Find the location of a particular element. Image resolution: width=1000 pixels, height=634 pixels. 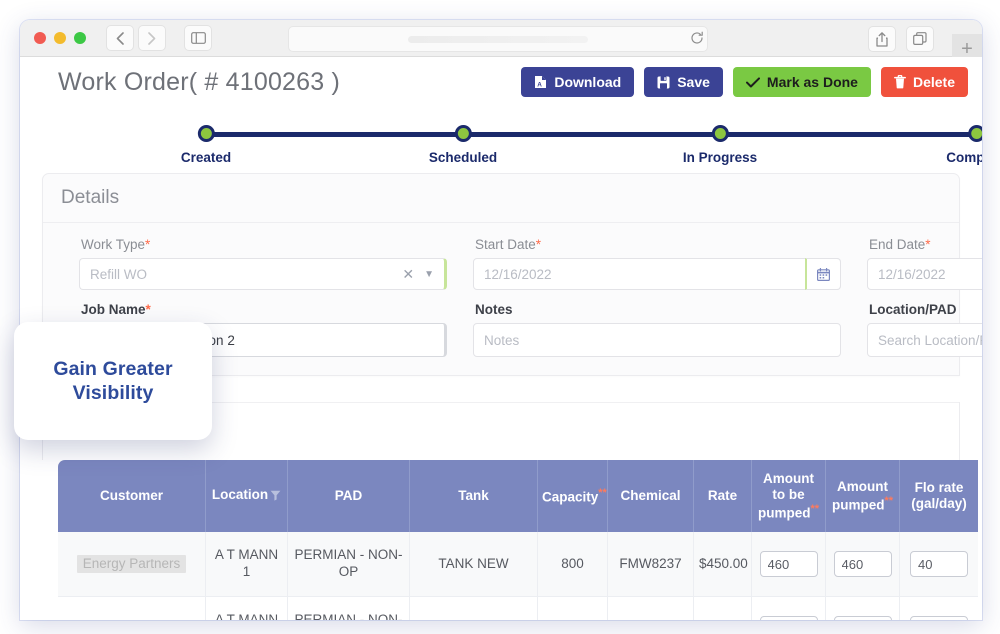

stepper-step-label: In Progress is located at coordinates (720, 157).